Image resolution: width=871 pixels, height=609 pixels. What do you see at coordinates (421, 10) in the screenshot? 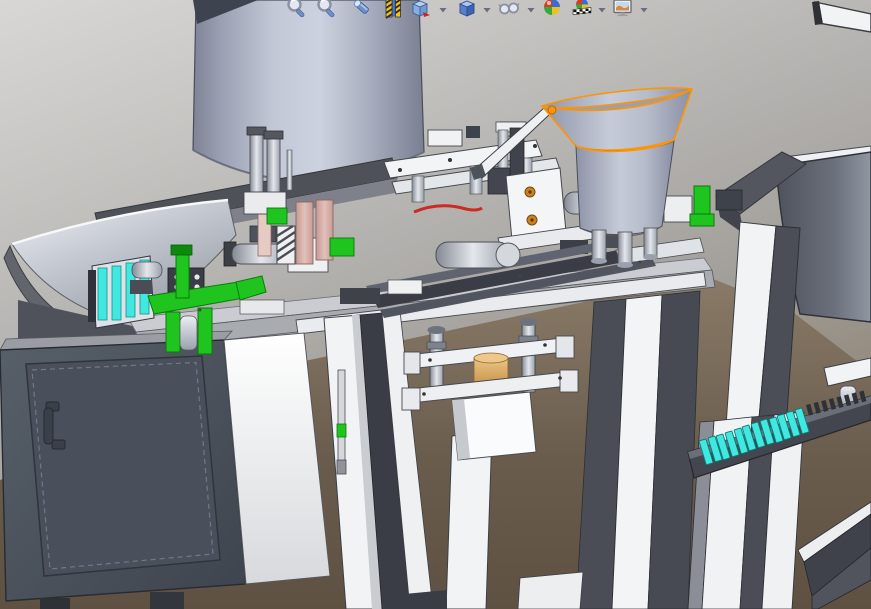
I see `cube-red-arrow-icon` at bounding box center [421, 10].